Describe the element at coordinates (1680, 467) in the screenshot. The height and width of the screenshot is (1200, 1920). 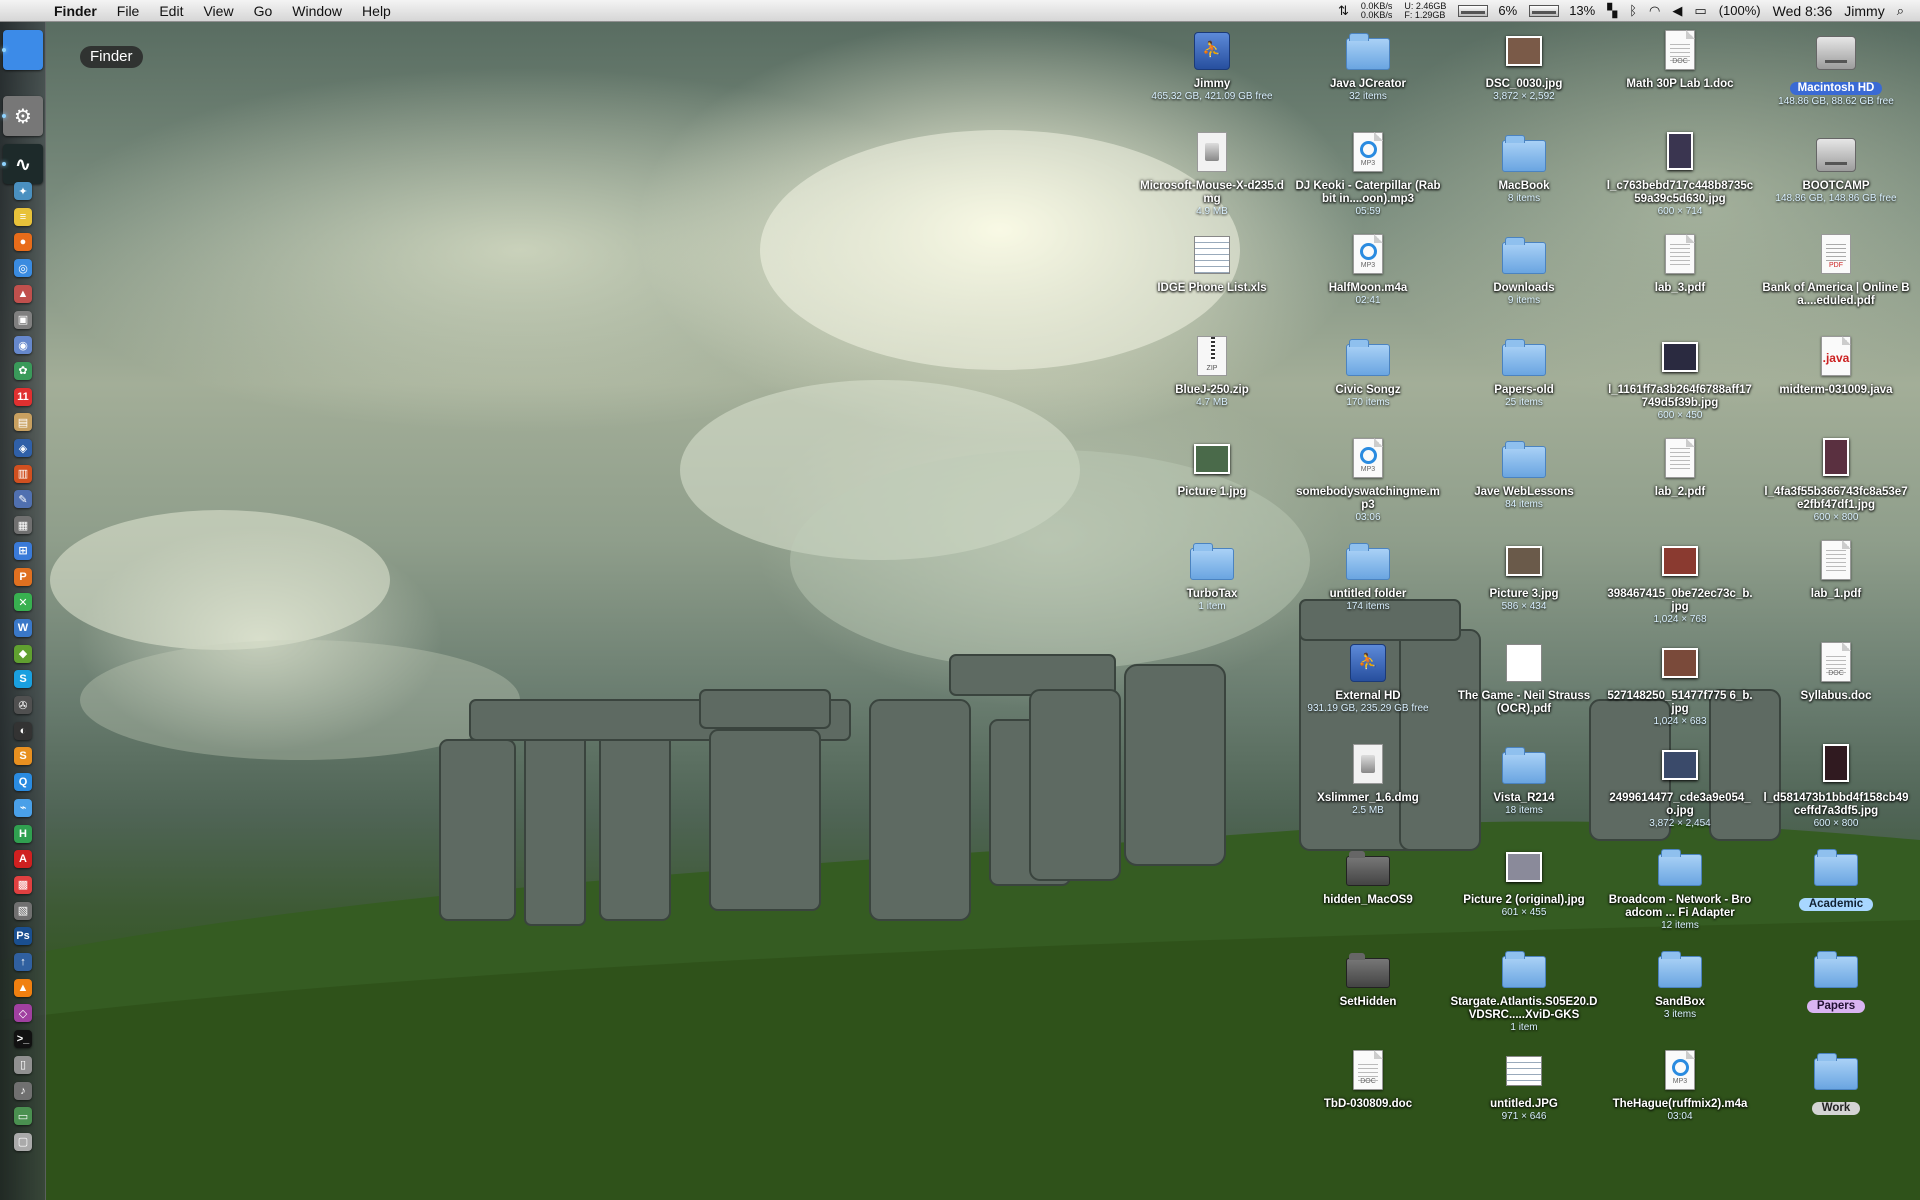
I see `desktop-icon: lab_2.pdf` at that location.